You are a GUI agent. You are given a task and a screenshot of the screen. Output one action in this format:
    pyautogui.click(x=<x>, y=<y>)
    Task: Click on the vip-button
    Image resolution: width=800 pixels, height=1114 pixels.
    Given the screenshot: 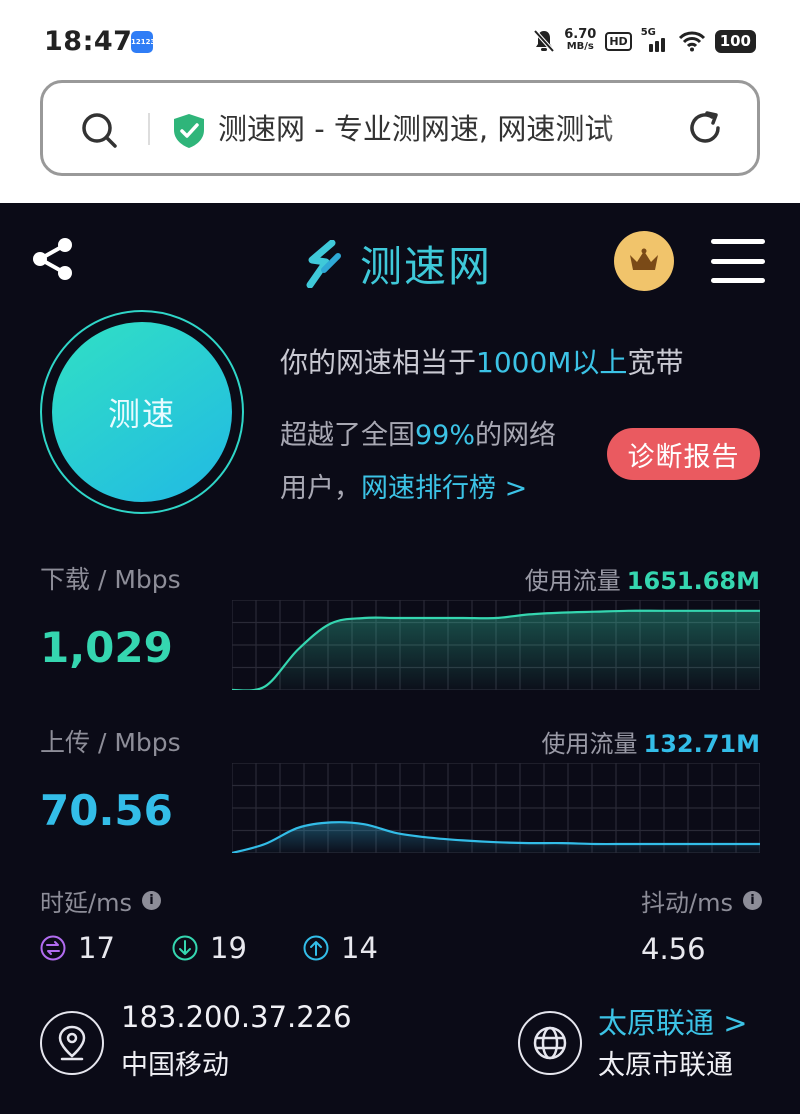 What is the action you would take?
    pyautogui.click(x=644, y=261)
    